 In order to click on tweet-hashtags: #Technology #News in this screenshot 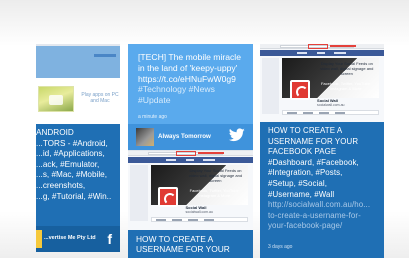, I will do `click(194, 89)`.